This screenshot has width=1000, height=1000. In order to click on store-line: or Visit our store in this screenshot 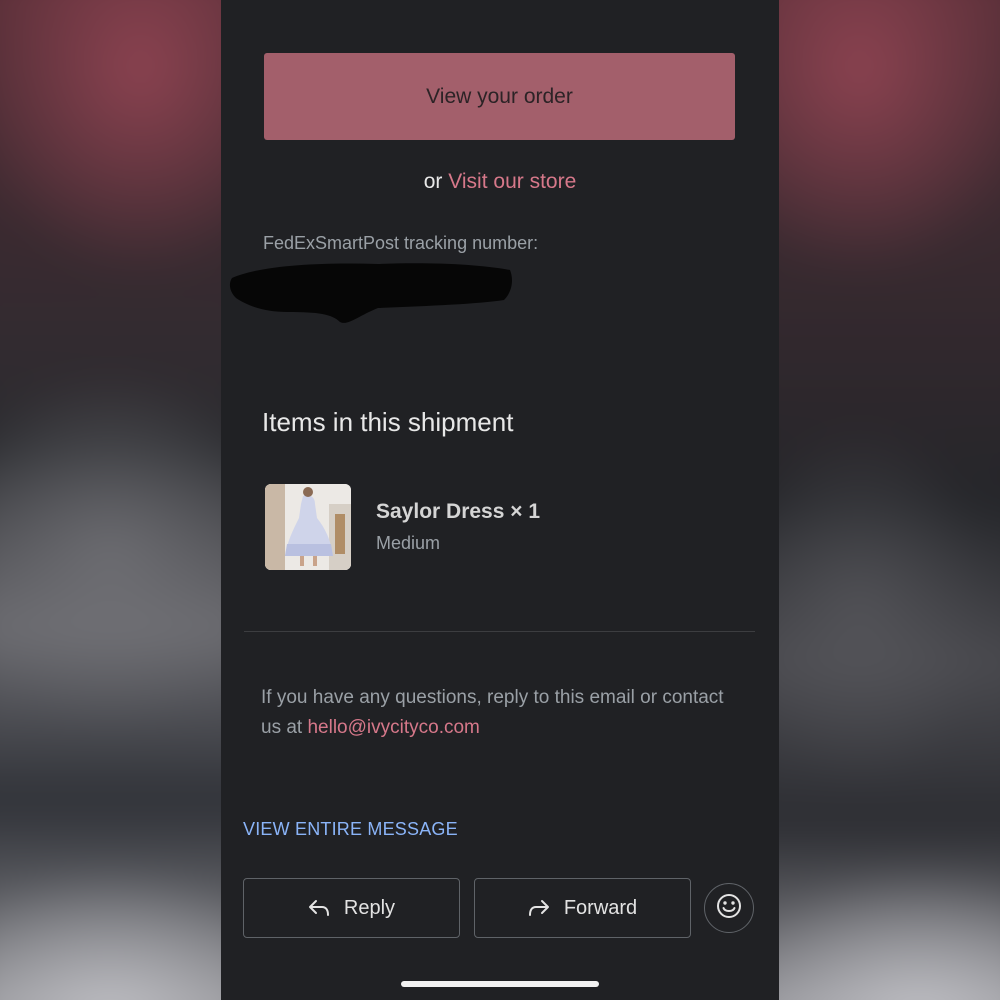, I will do `click(500, 182)`.